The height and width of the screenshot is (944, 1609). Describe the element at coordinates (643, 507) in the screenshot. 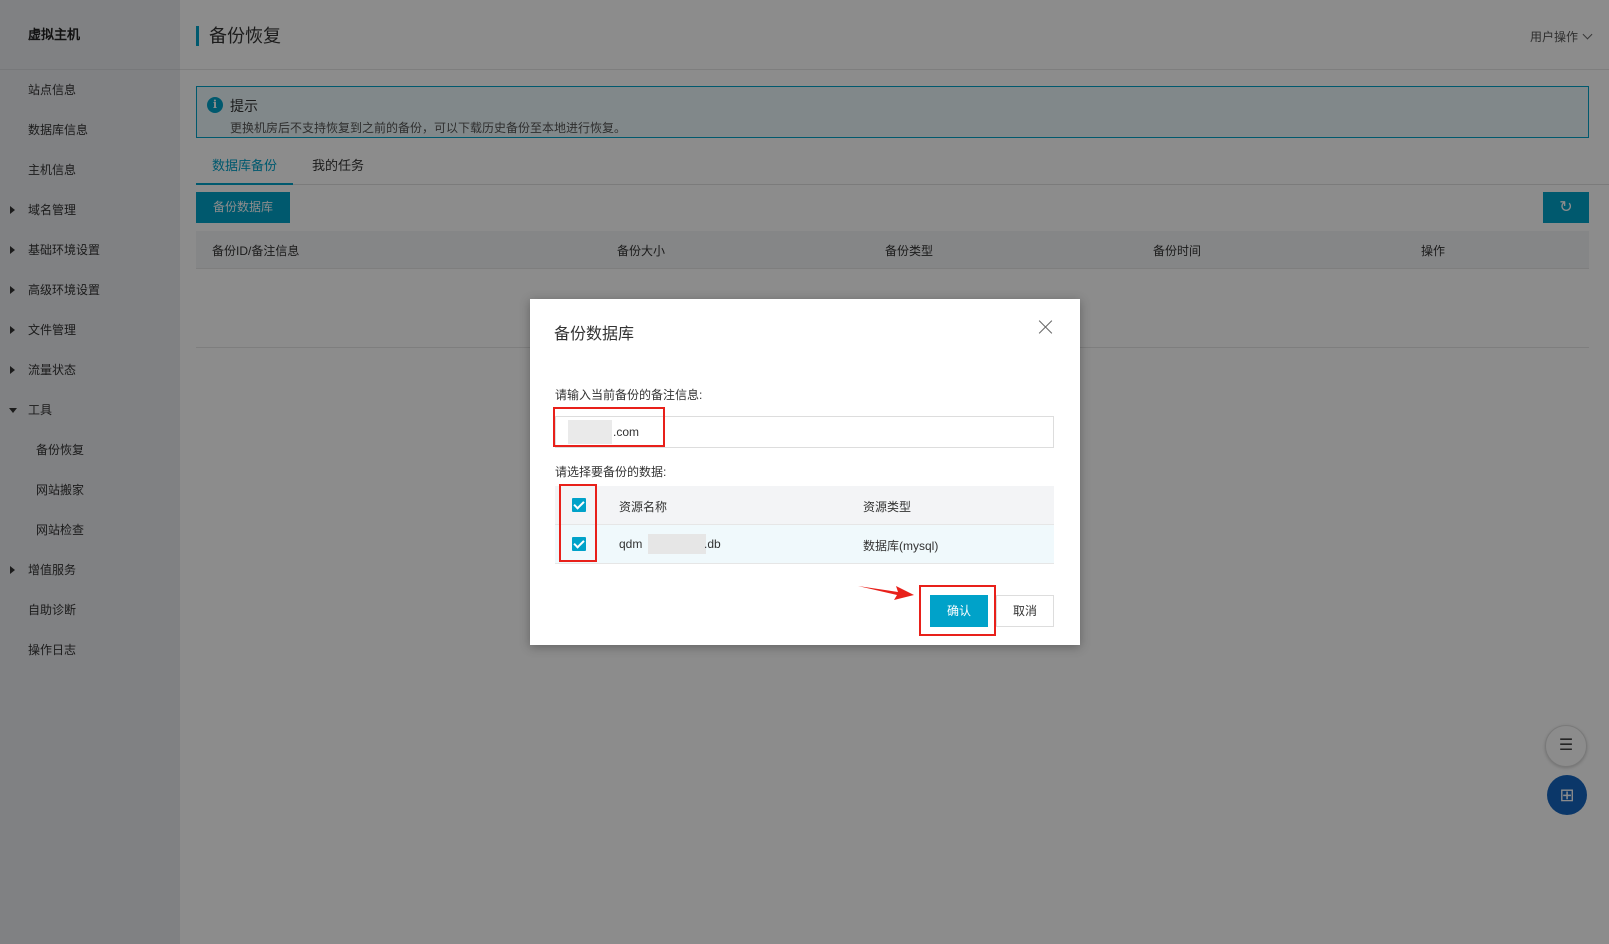

I see `column-header: 资源名称` at that location.